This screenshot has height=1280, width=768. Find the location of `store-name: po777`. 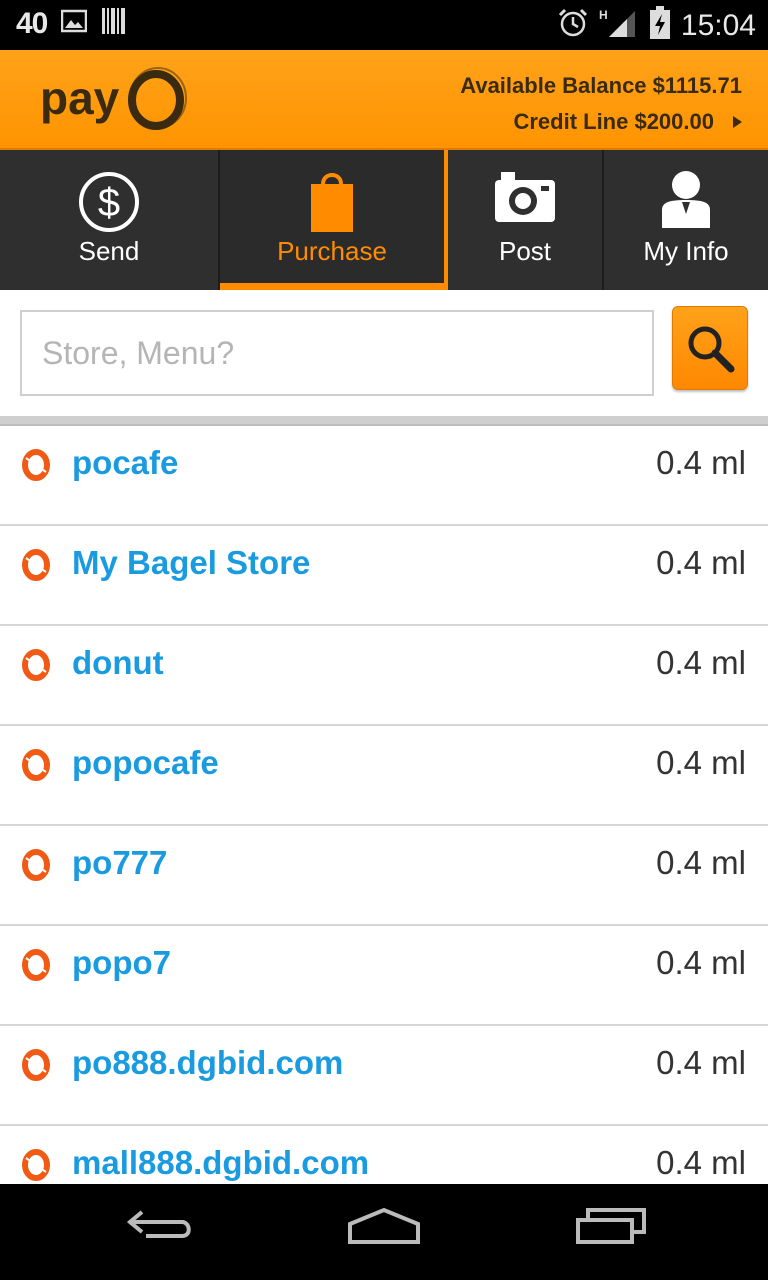

store-name: po777 is located at coordinates (120, 862).